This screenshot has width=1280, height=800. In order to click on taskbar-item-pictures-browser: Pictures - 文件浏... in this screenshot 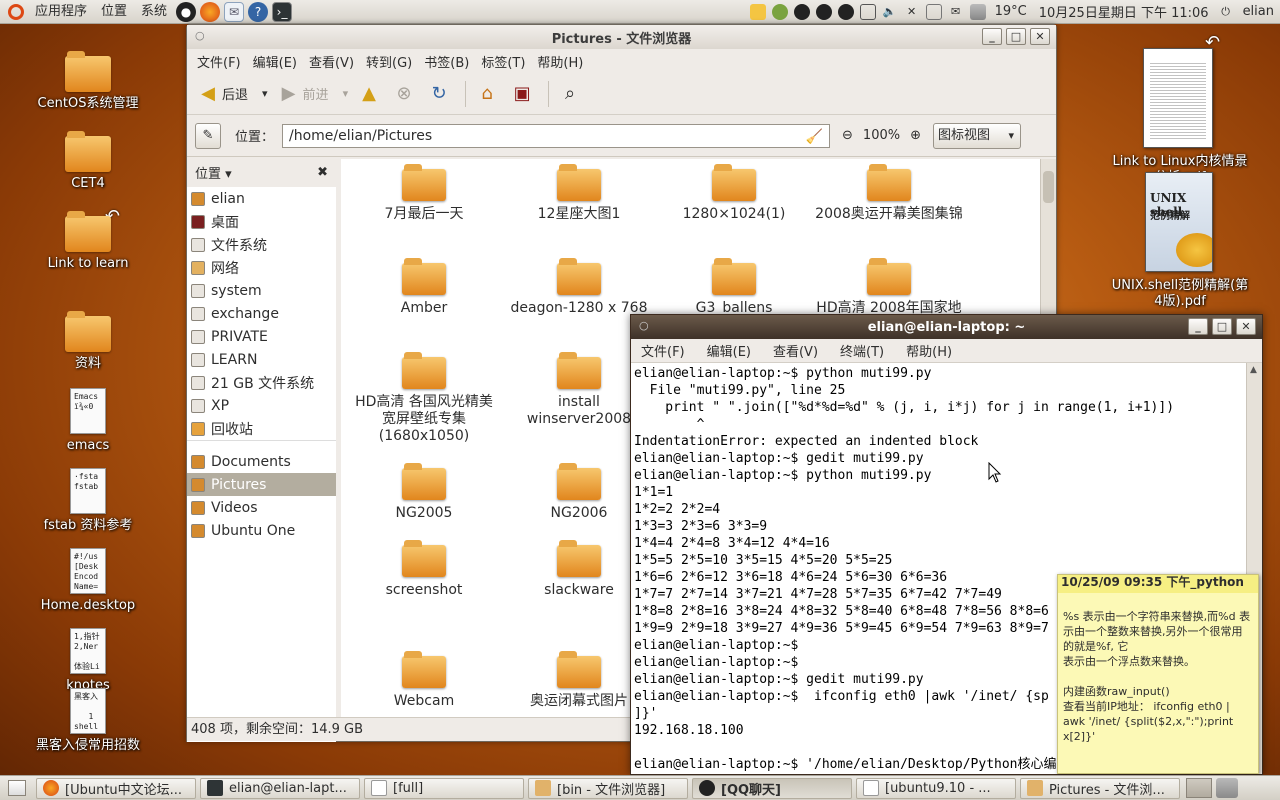, I will do `click(1100, 788)`.